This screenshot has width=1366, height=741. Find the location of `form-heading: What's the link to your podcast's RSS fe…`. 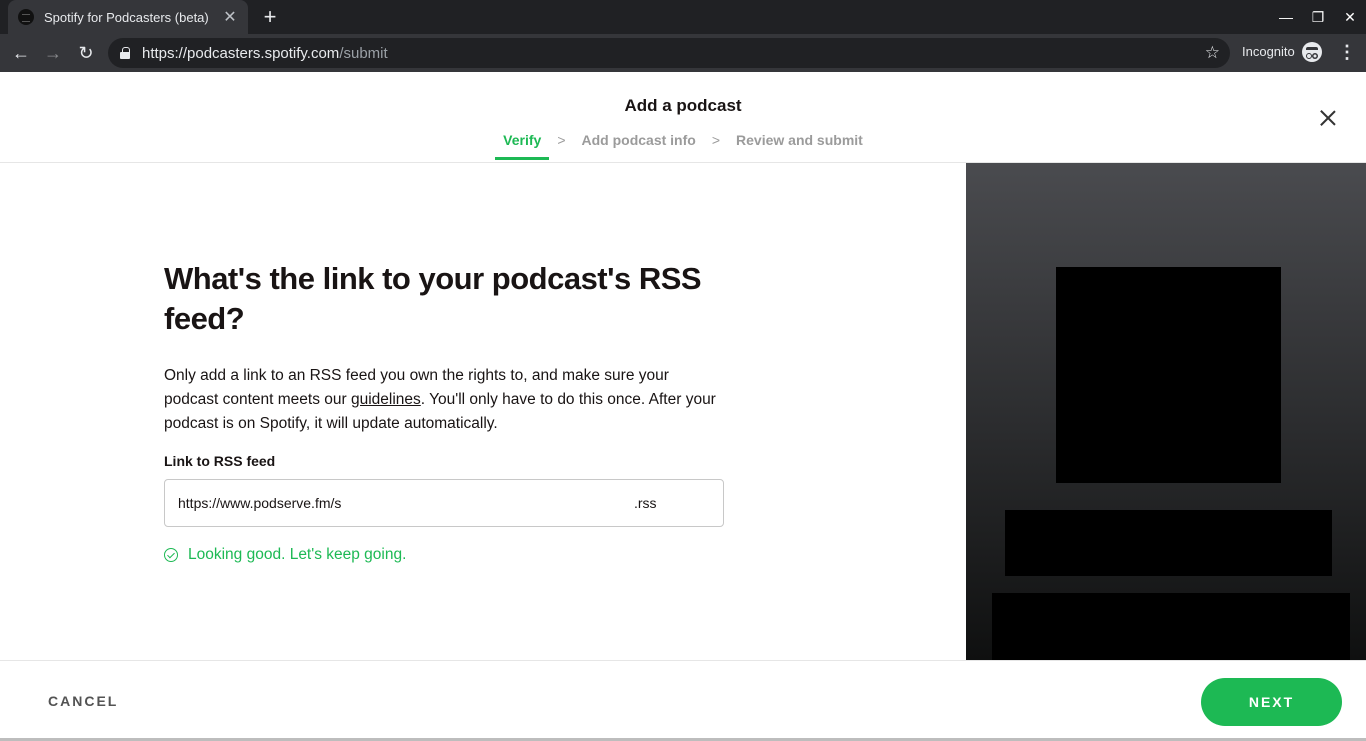

form-heading: What's the link to your podcast's RSS fe… is located at coordinates (433, 298).